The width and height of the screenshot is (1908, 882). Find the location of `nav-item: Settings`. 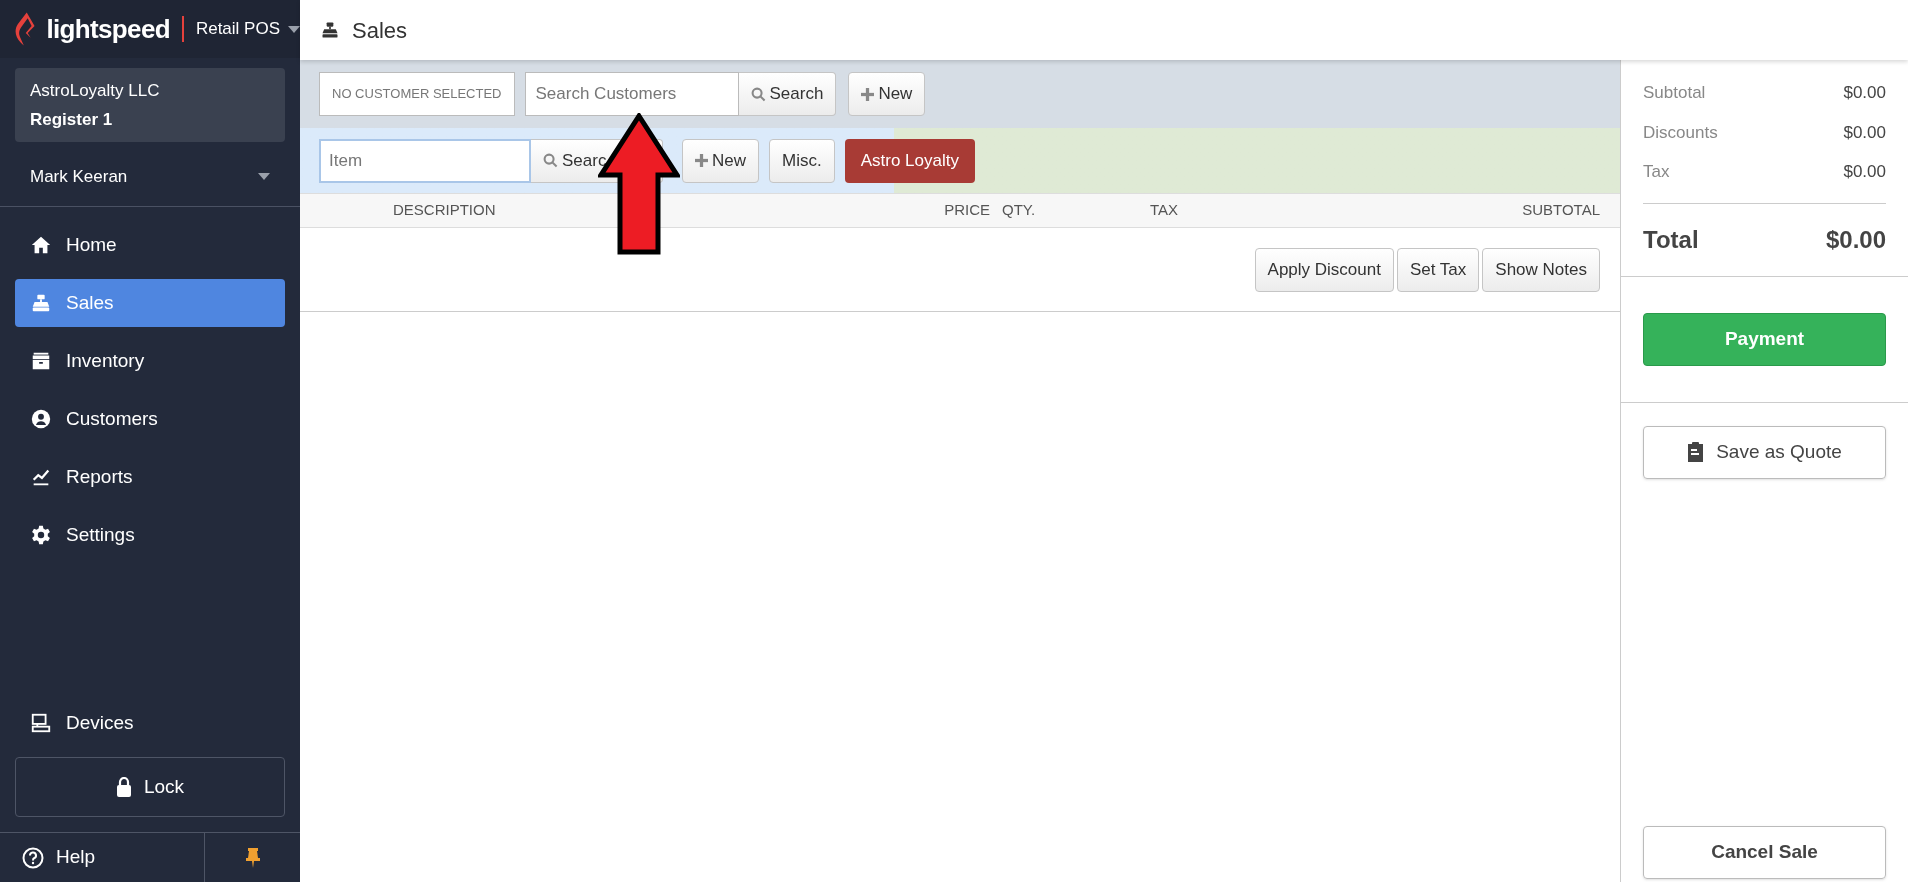

nav-item: Settings is located at coordinates (150, 535).